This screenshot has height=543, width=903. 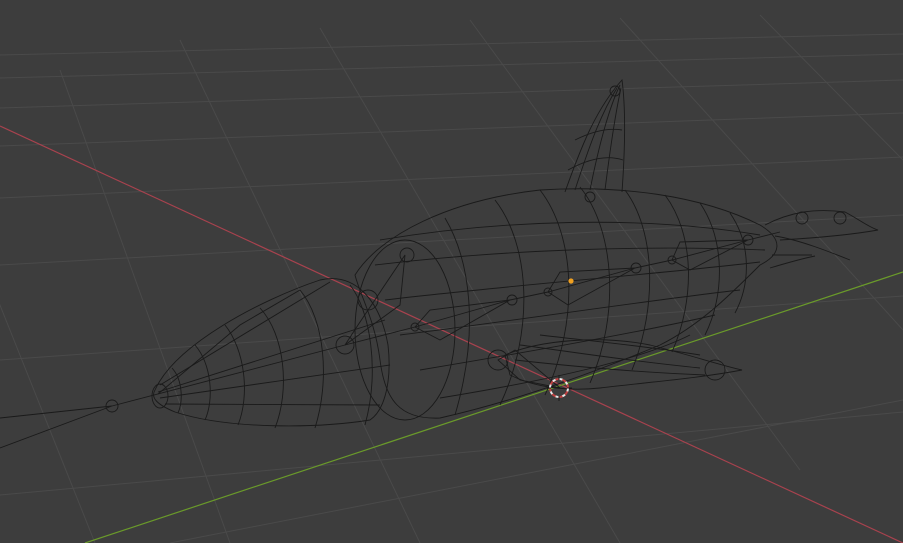 I want to click on object-origin-dot, so click(x=571, y=281).